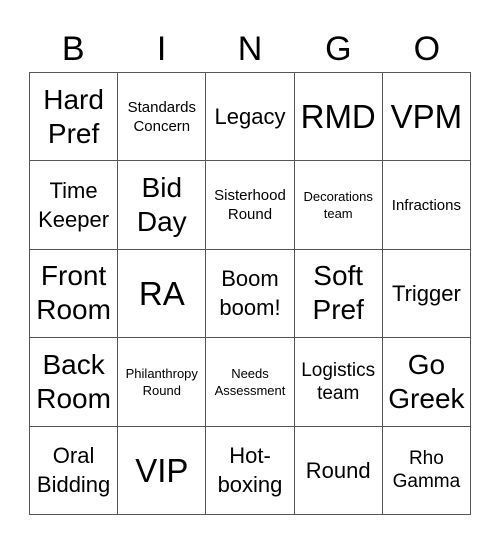 Image resolution: width=500 pixels, height=544 pixels. I want to click on bingo-cell: Boom boom!, so click(250, 294).